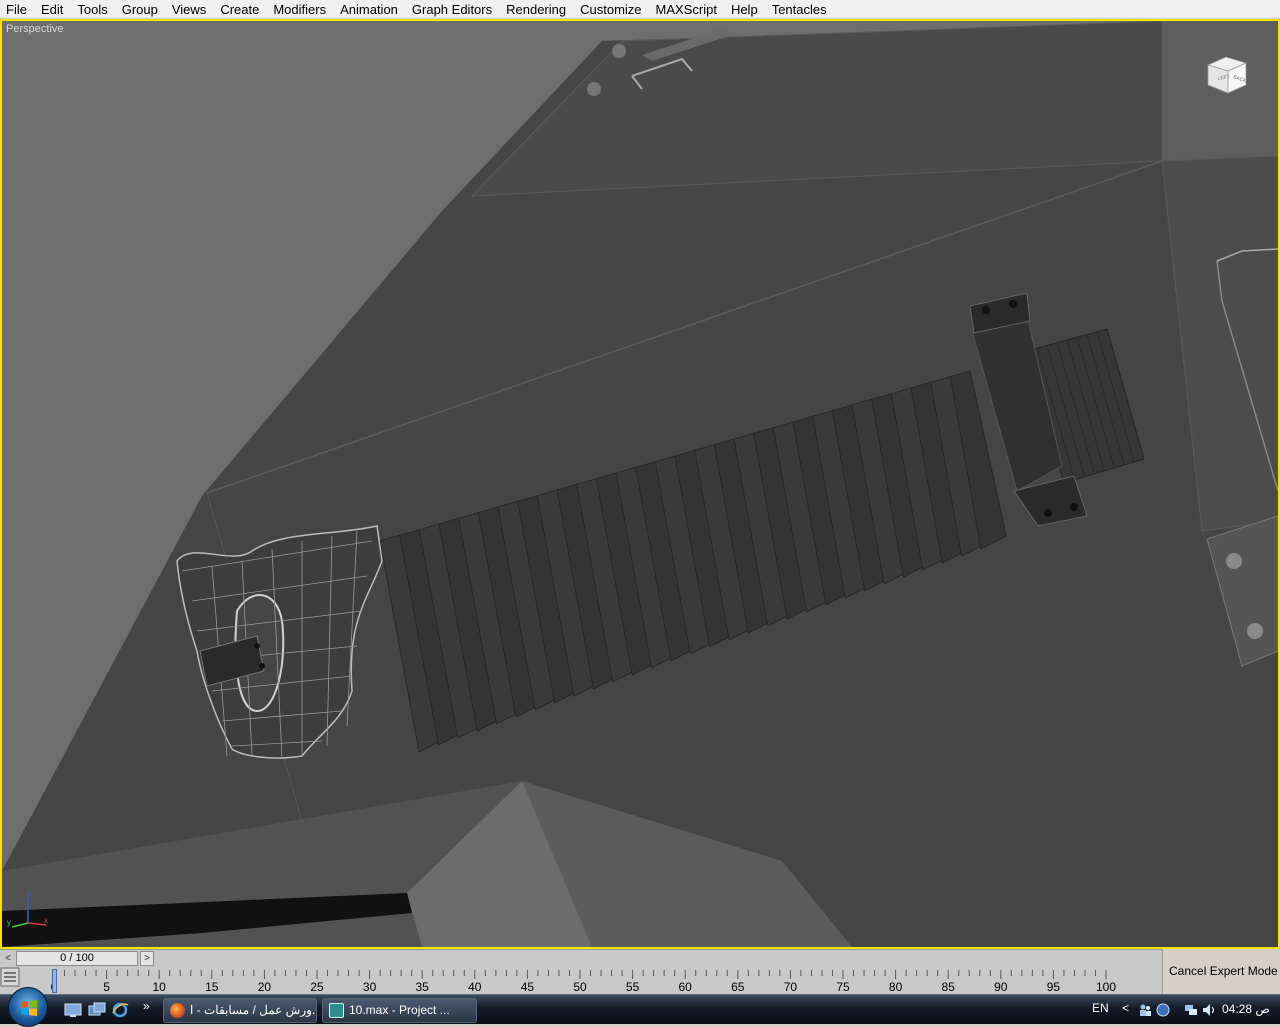 The width and height of the screenshot is (1280, 1027). What do you see at coordinates (1053, 987) in the screenshot?
I see `trackbar-tick-label: 95` at bounding box center [1053, 987].